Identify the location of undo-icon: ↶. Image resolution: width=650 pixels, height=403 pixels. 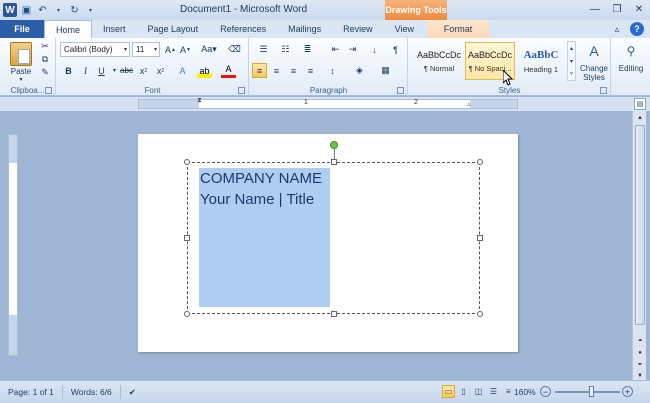
(42, 10).